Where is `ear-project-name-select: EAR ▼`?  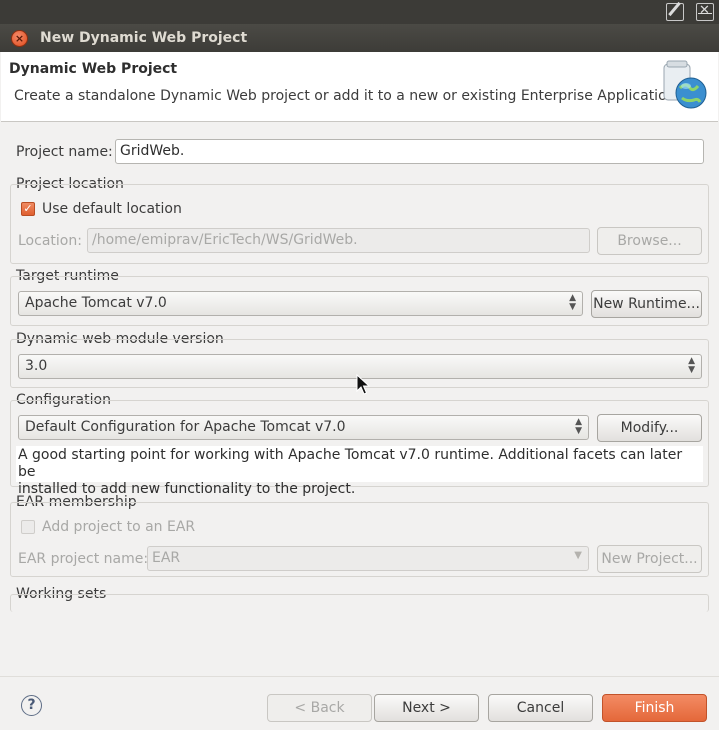
ear-project-name-select: EAR ▼ is located at coordinates (368, 558).